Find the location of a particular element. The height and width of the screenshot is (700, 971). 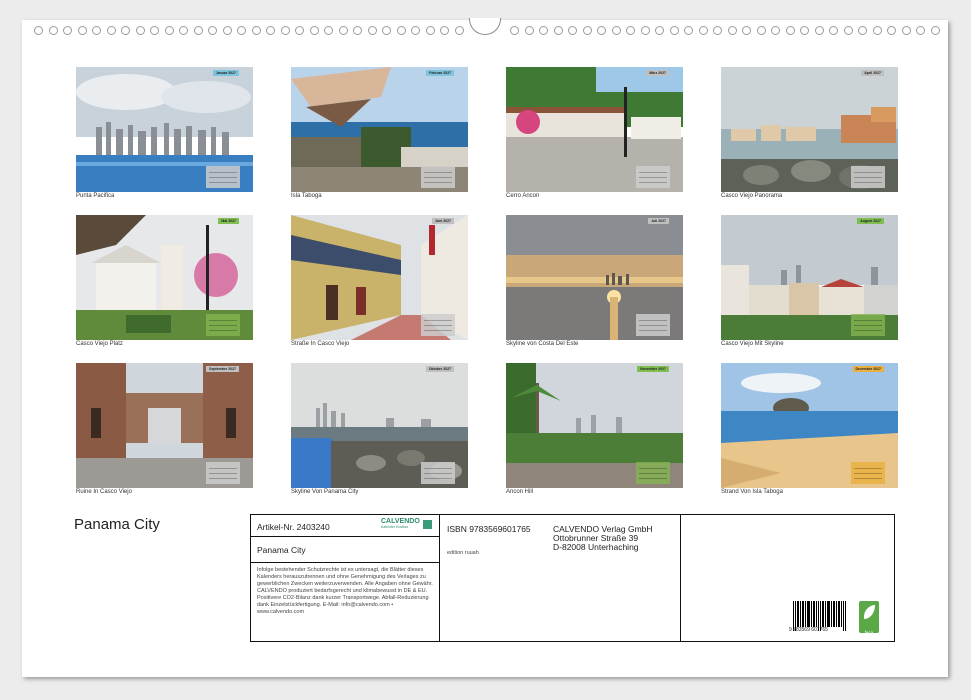

month-tag: März 2027 is located at coordinates (657, 73).